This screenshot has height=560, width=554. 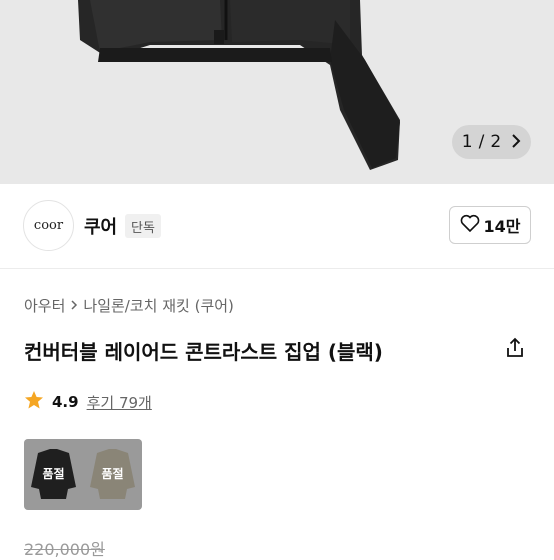 I want to click on breadcrumb-item-category: 아우터, so click(x=44, y=305).